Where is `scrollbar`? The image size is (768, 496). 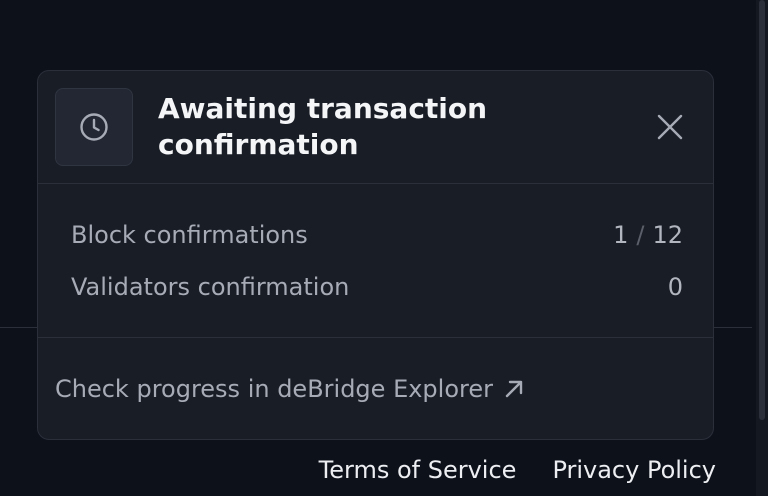 scrollbar is located at coordinates (762, 248).